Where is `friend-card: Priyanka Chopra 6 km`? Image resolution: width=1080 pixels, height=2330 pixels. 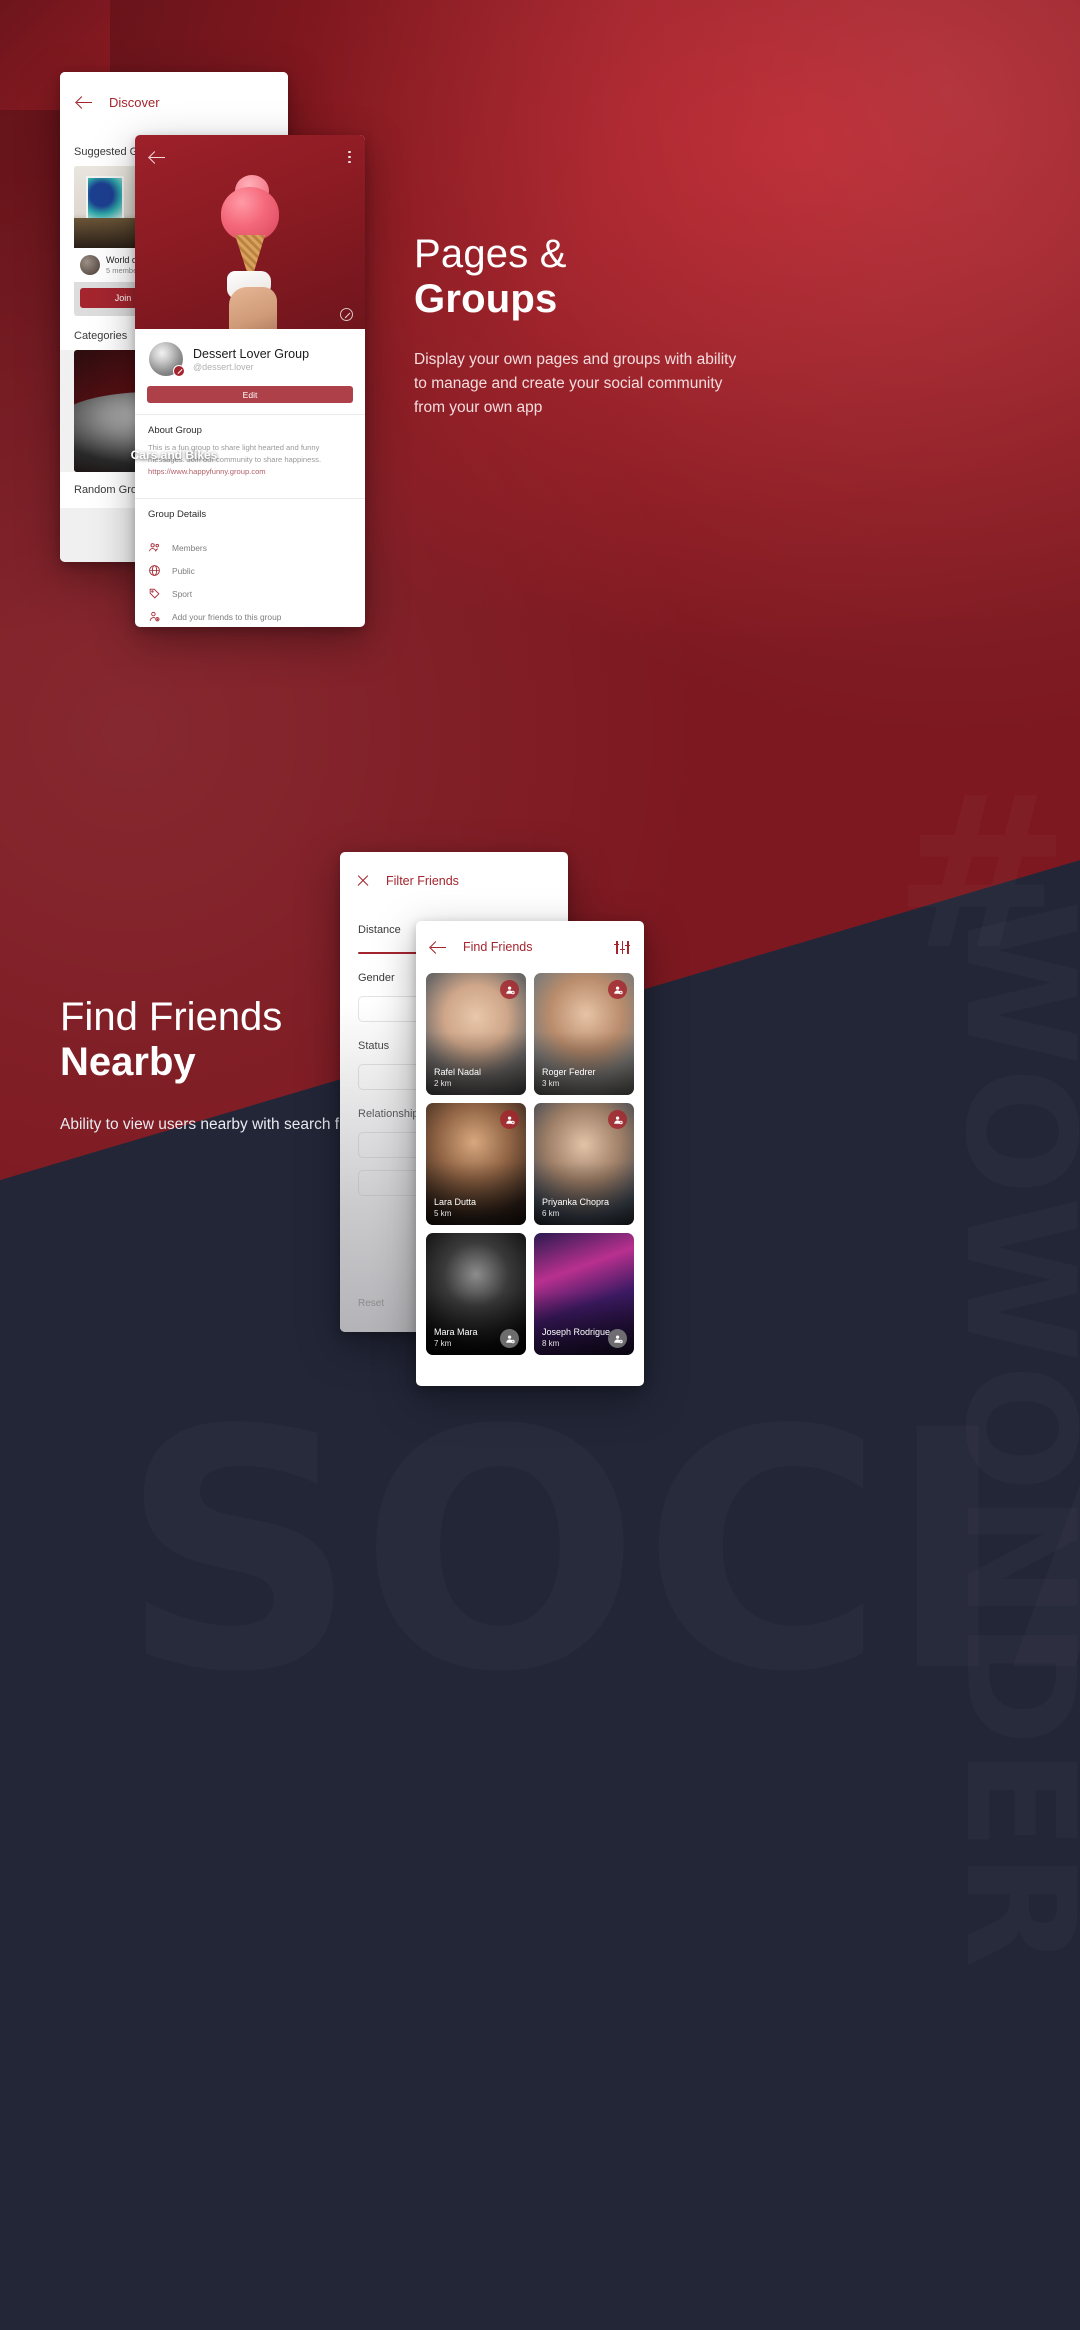 friend-card: Priyanka Chopra 6 km is located at coordinates (584, 1164).